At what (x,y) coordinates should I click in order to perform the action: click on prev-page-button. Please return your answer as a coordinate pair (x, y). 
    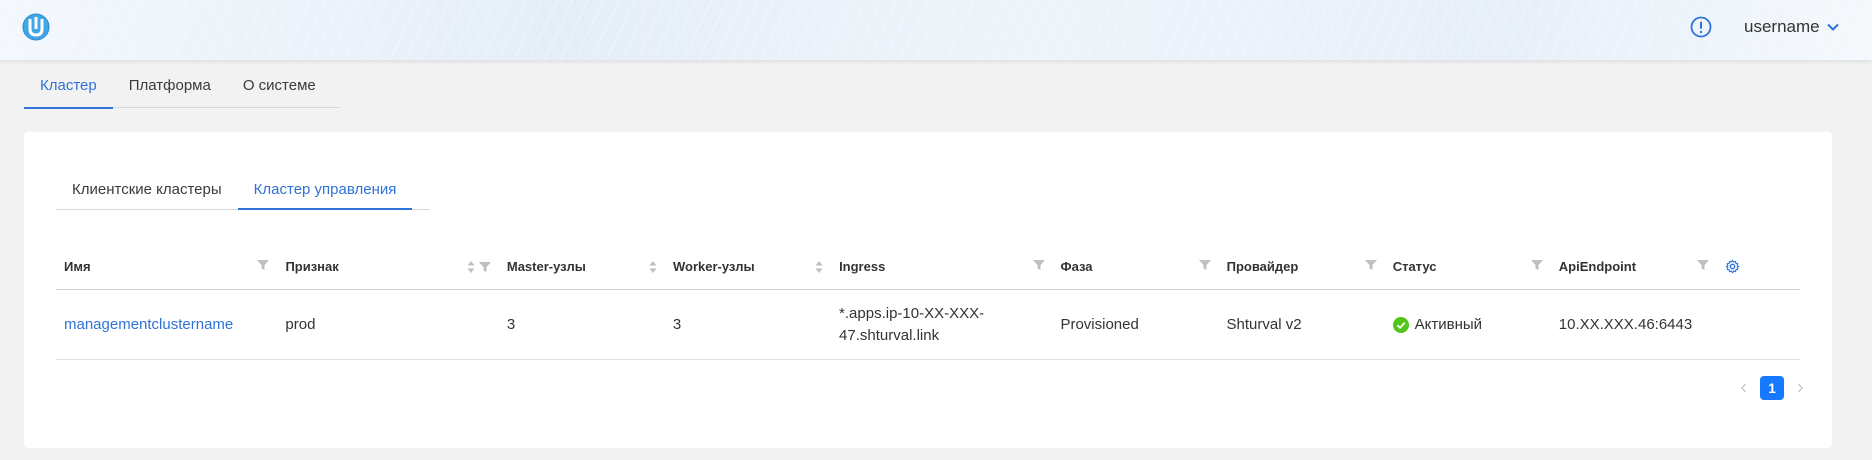
    Looking at the image, I should click on (1744, 388).